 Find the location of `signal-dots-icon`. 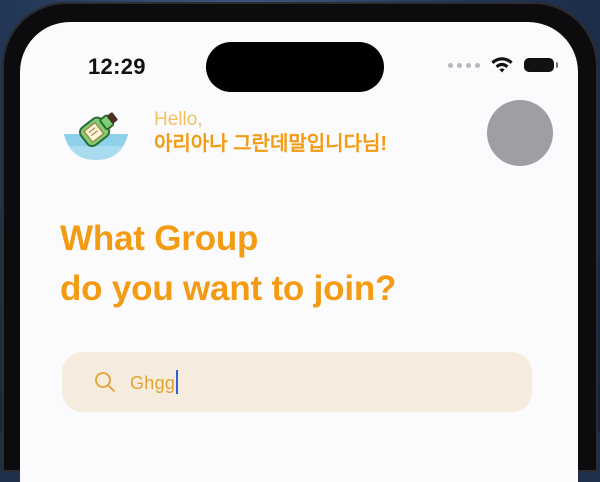

signal-dots-icon is located at coordinates (464, 65).